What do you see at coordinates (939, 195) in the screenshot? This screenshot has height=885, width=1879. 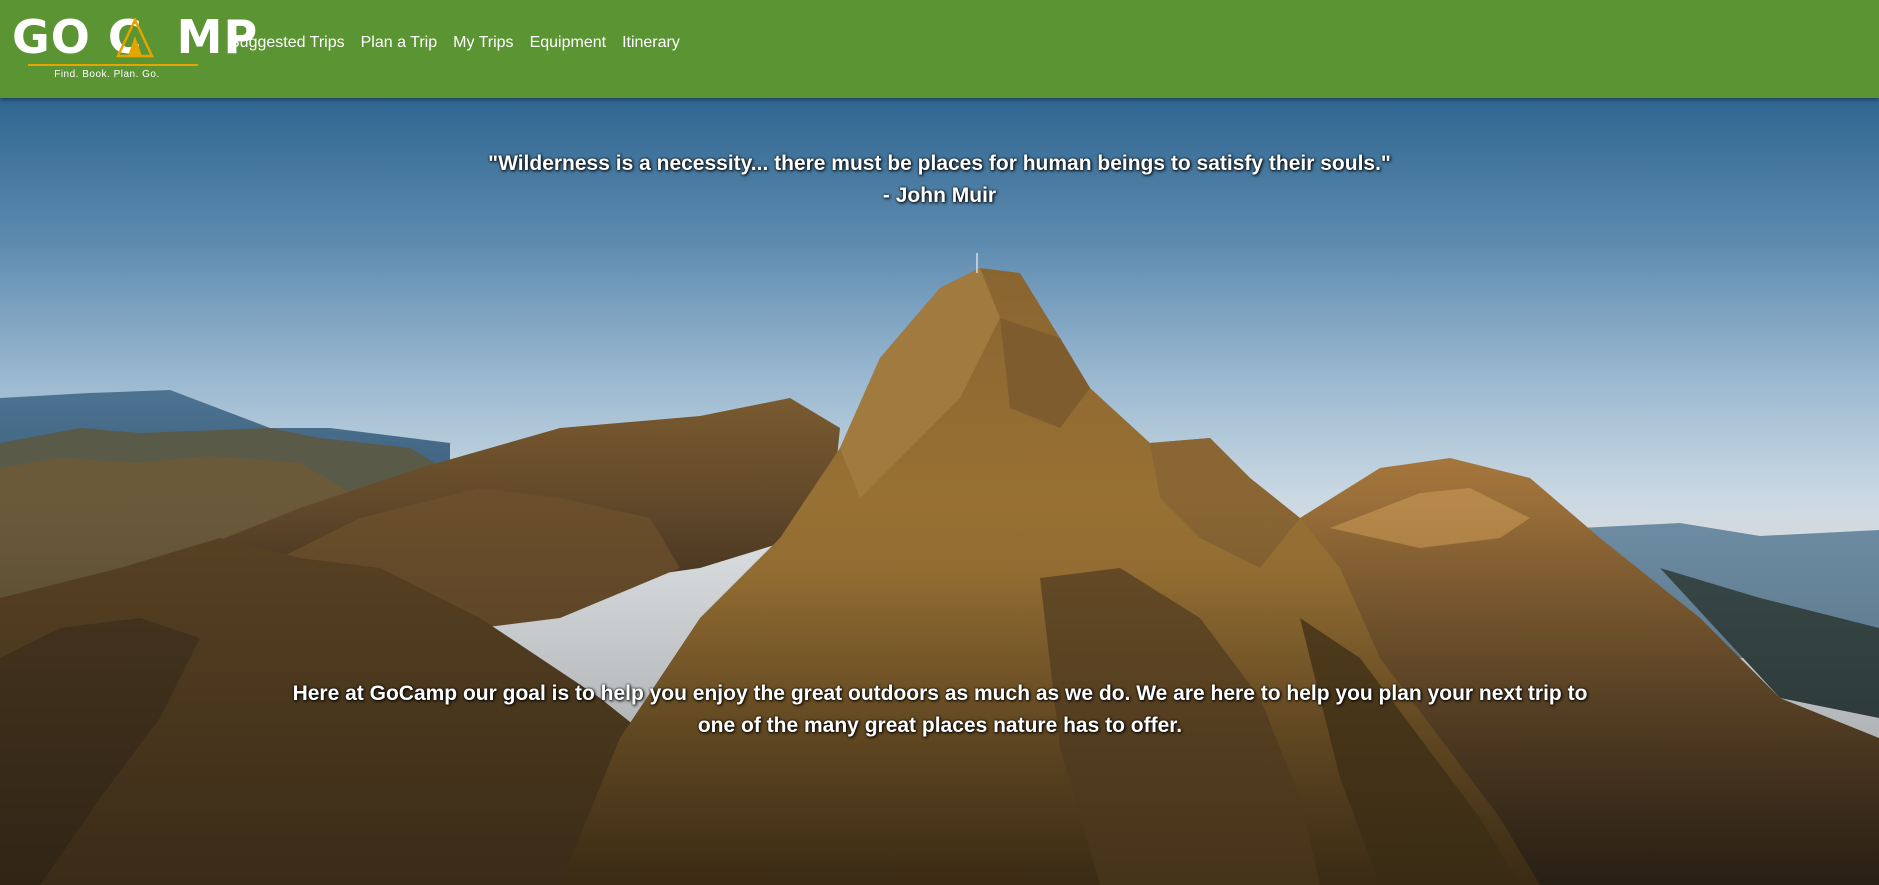 I see `quote-author: - John Muir` at bounding box center [939, 195].